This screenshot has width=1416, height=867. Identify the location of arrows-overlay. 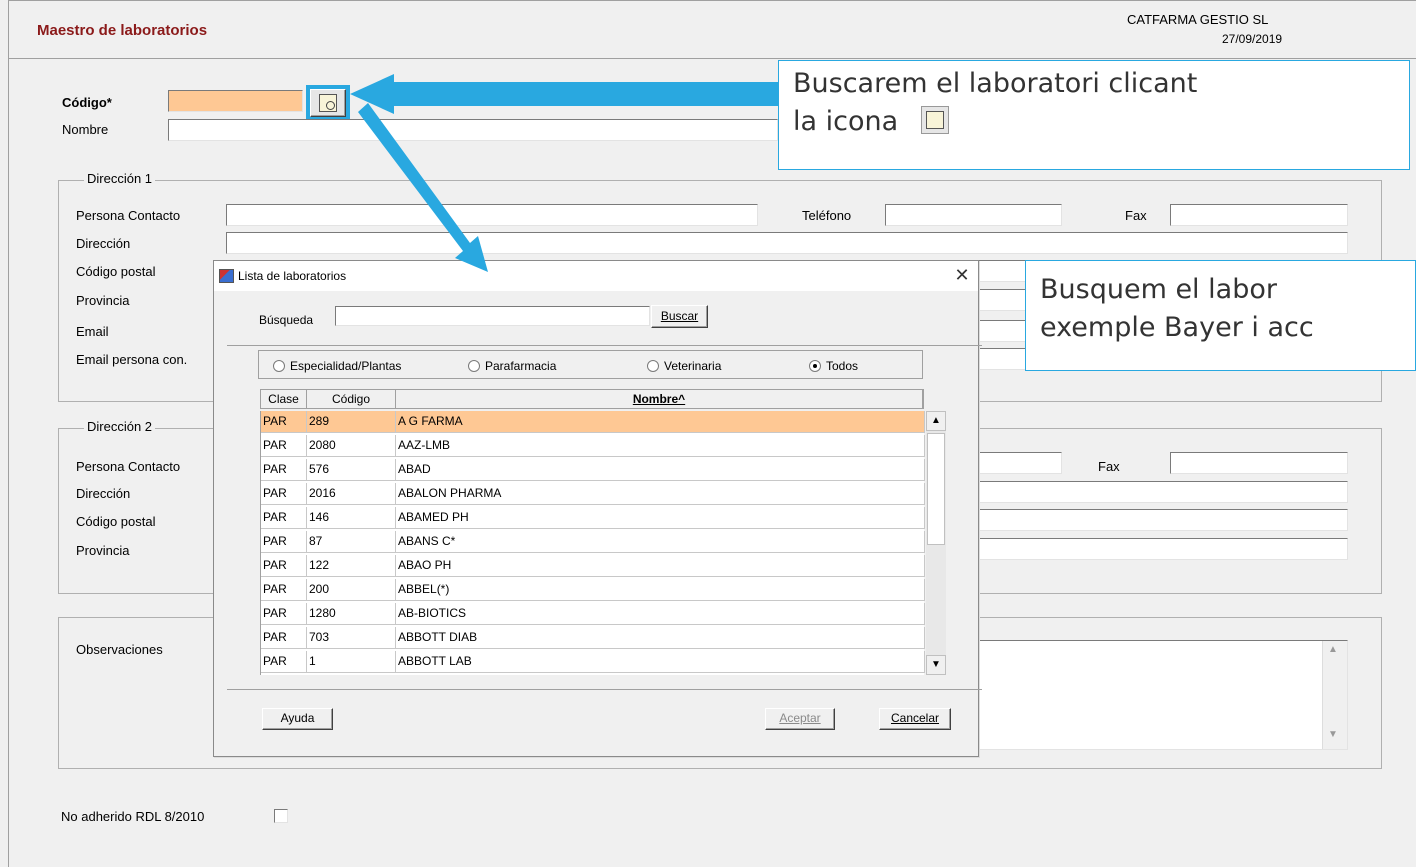
(564, 173).